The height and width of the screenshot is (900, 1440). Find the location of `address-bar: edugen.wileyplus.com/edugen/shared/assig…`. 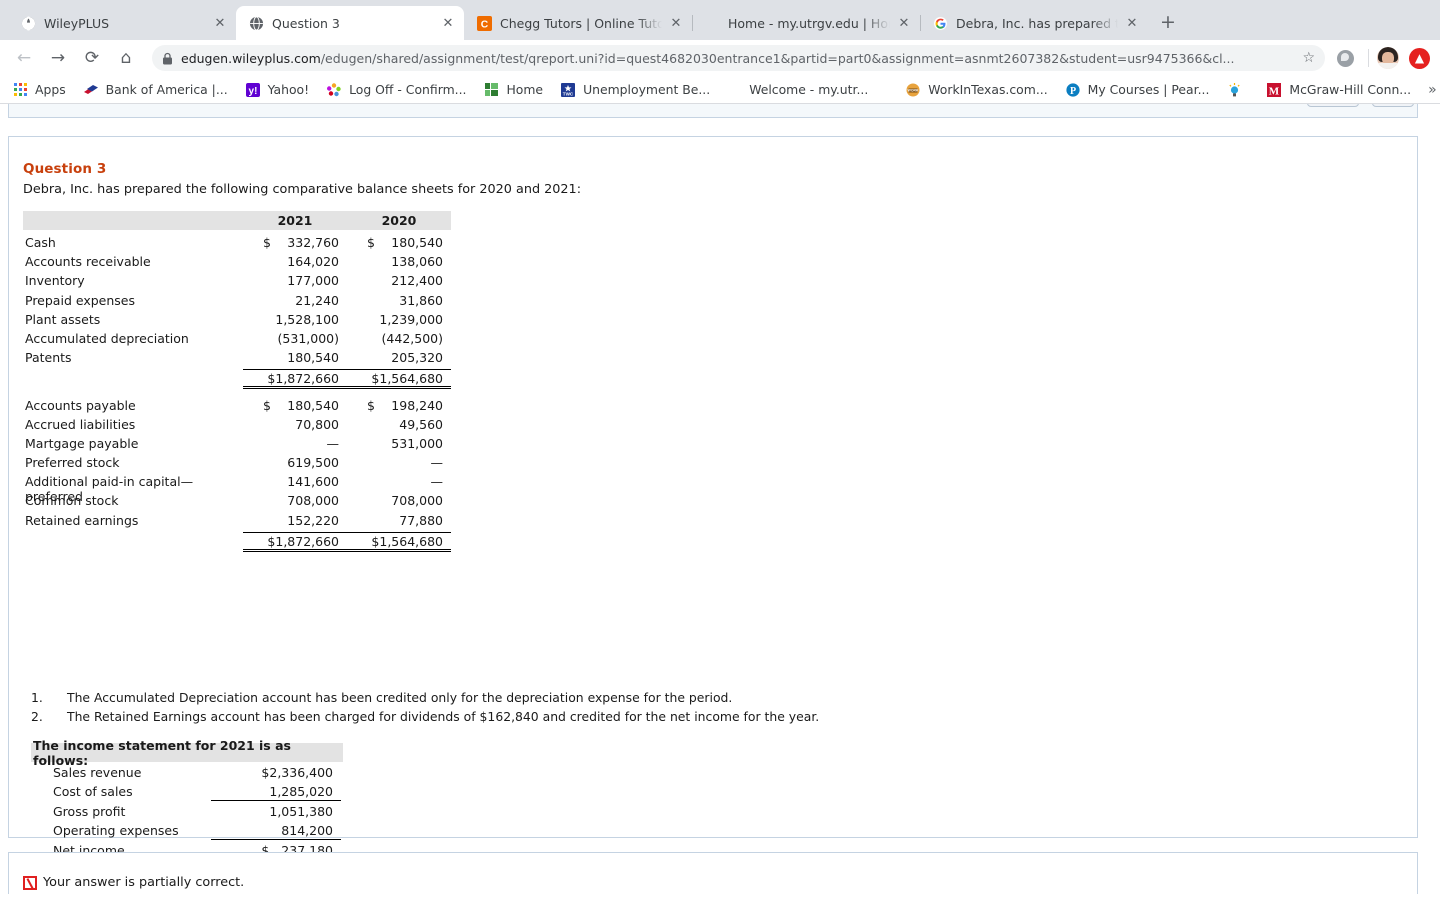

address-bar: edugen.wileyplus.com/edugen/shared/assig… is located at coordinates (738, 58).